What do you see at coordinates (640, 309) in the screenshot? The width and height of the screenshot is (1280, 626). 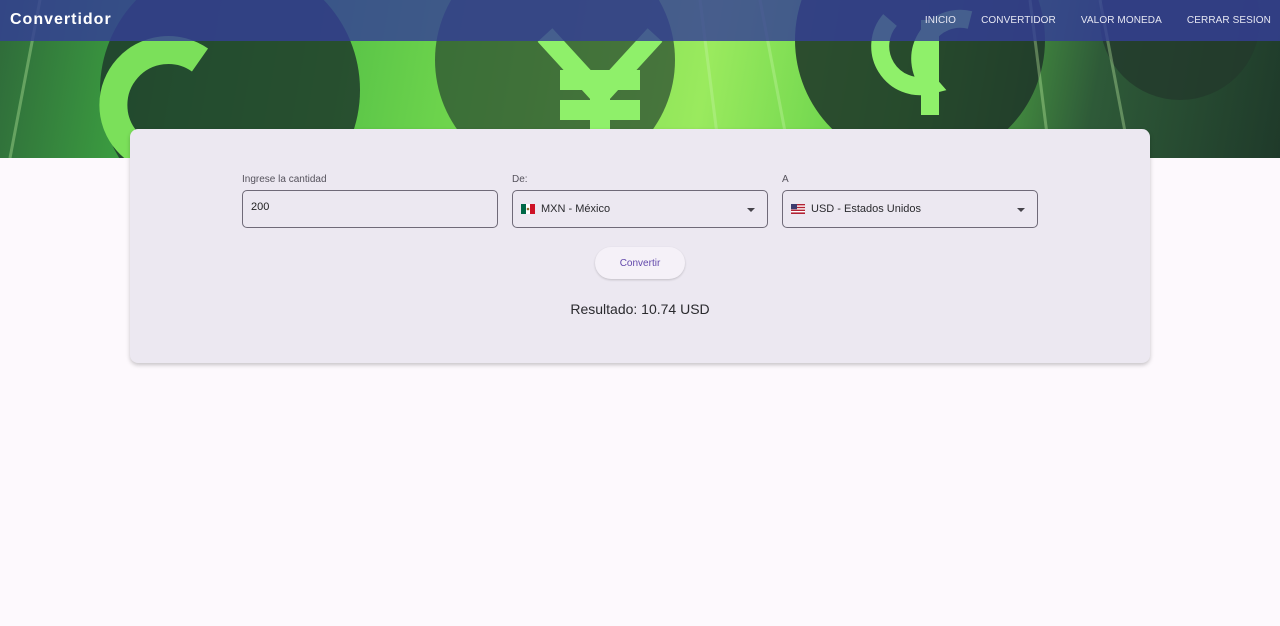 I see `conversion-result: Resultado: 10.74 USD` at bounding box center [640, 309].